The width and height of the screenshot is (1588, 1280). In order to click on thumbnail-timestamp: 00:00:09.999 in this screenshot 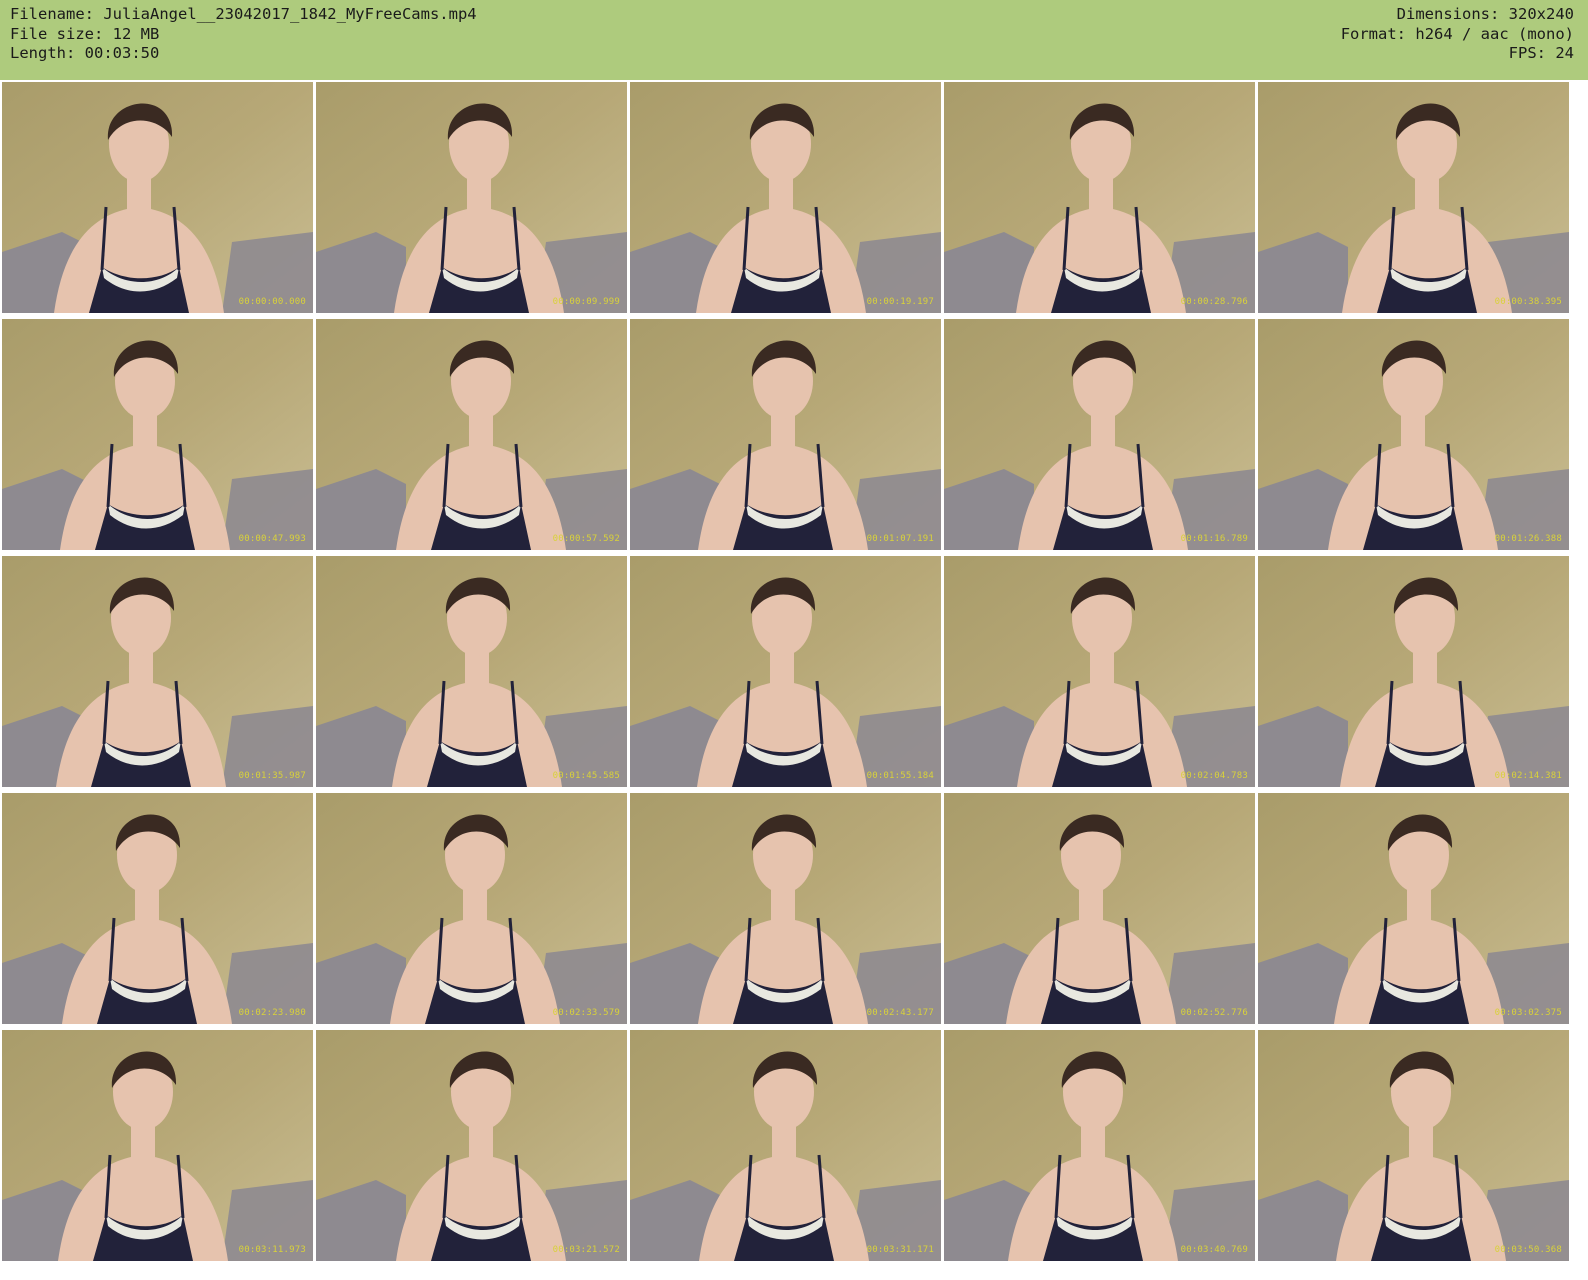, I will do `click(586, 302)`.